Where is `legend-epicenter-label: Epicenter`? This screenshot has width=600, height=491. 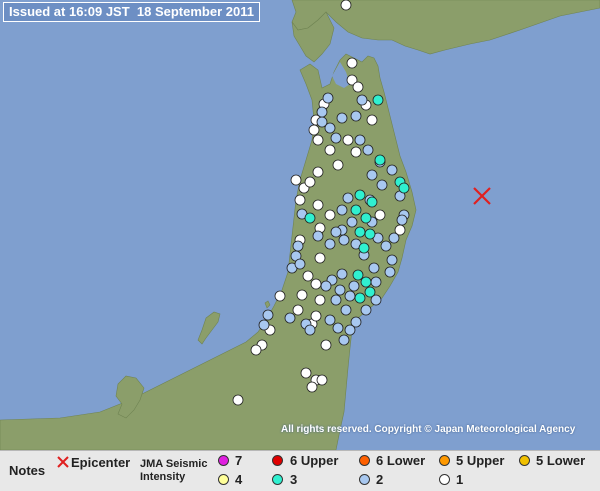
legend-epicenter-label: Epicenter is located at coordinates (101, 462).